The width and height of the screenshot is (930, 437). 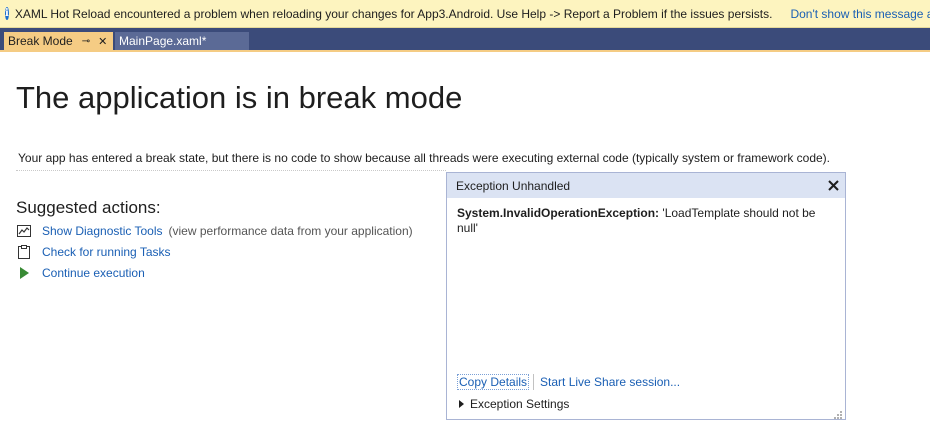 I want to click on continue-execution-link: Continue execution, so click(x=93, y=273).